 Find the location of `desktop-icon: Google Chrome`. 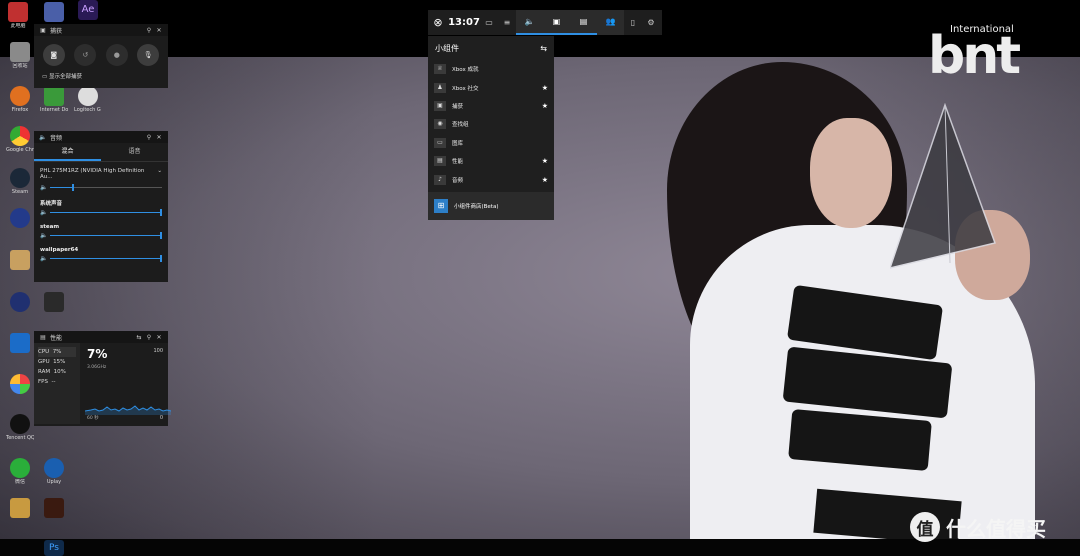

desktop-icon: Google Chrome is located at coordinates (20, 139).